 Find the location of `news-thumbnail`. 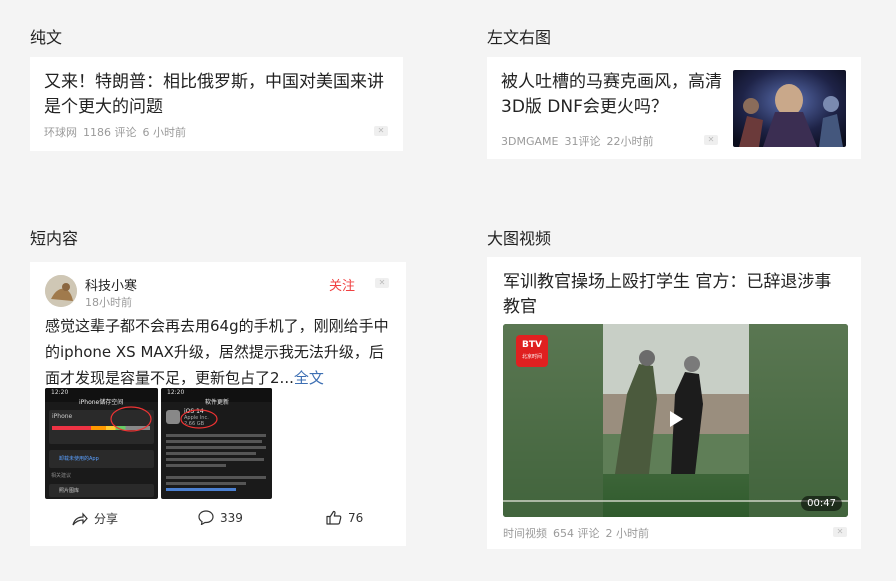

news-thumbnail is located at coordinates (789, 108).